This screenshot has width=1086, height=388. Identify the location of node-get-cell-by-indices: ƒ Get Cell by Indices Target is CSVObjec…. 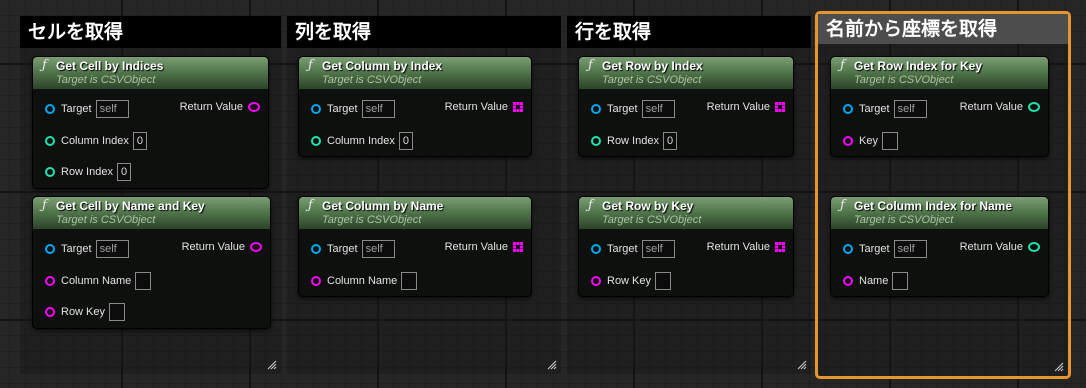
(150, 122).